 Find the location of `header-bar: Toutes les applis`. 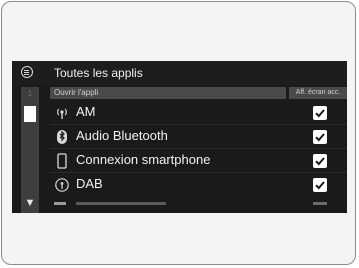

header-bar: Toutes les applis is located at coordinates (179, 73).